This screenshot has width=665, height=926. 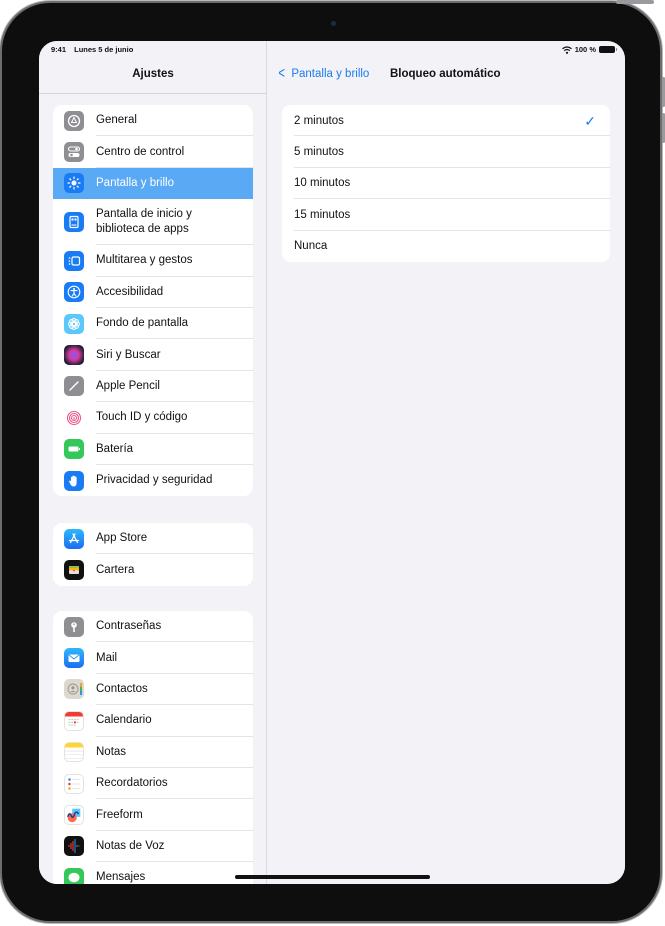 I want to click on sidebar-item-label: Apple Pencil, so click(x=128, y=385).